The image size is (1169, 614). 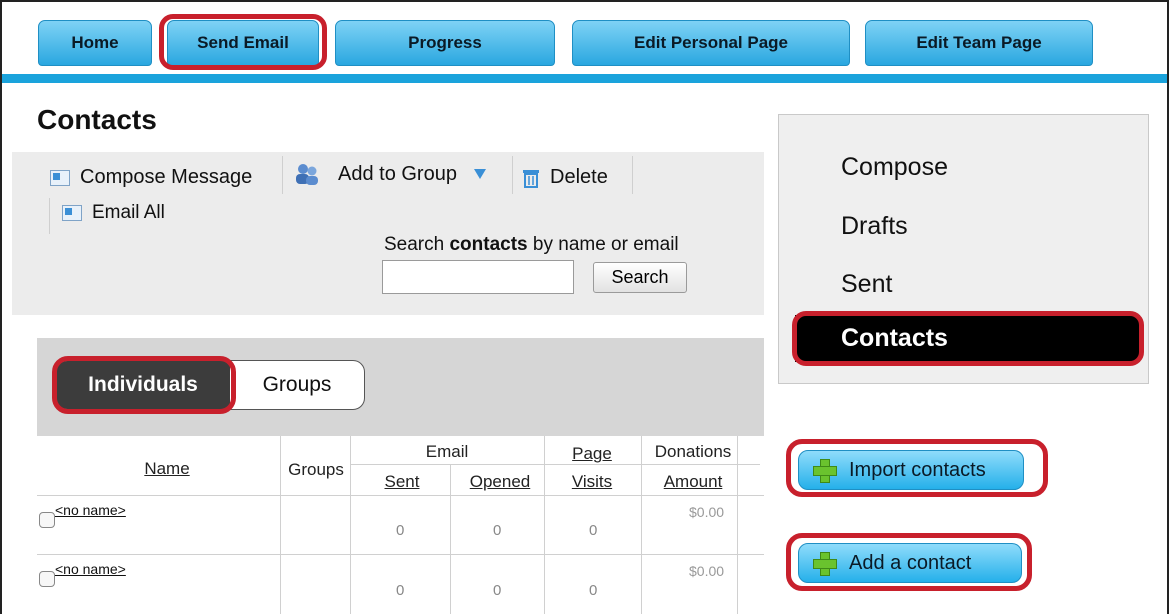 What do you see at coordinates (478, 277) in the screenshot?
I see `search-input` at bounding box center [478, 277].